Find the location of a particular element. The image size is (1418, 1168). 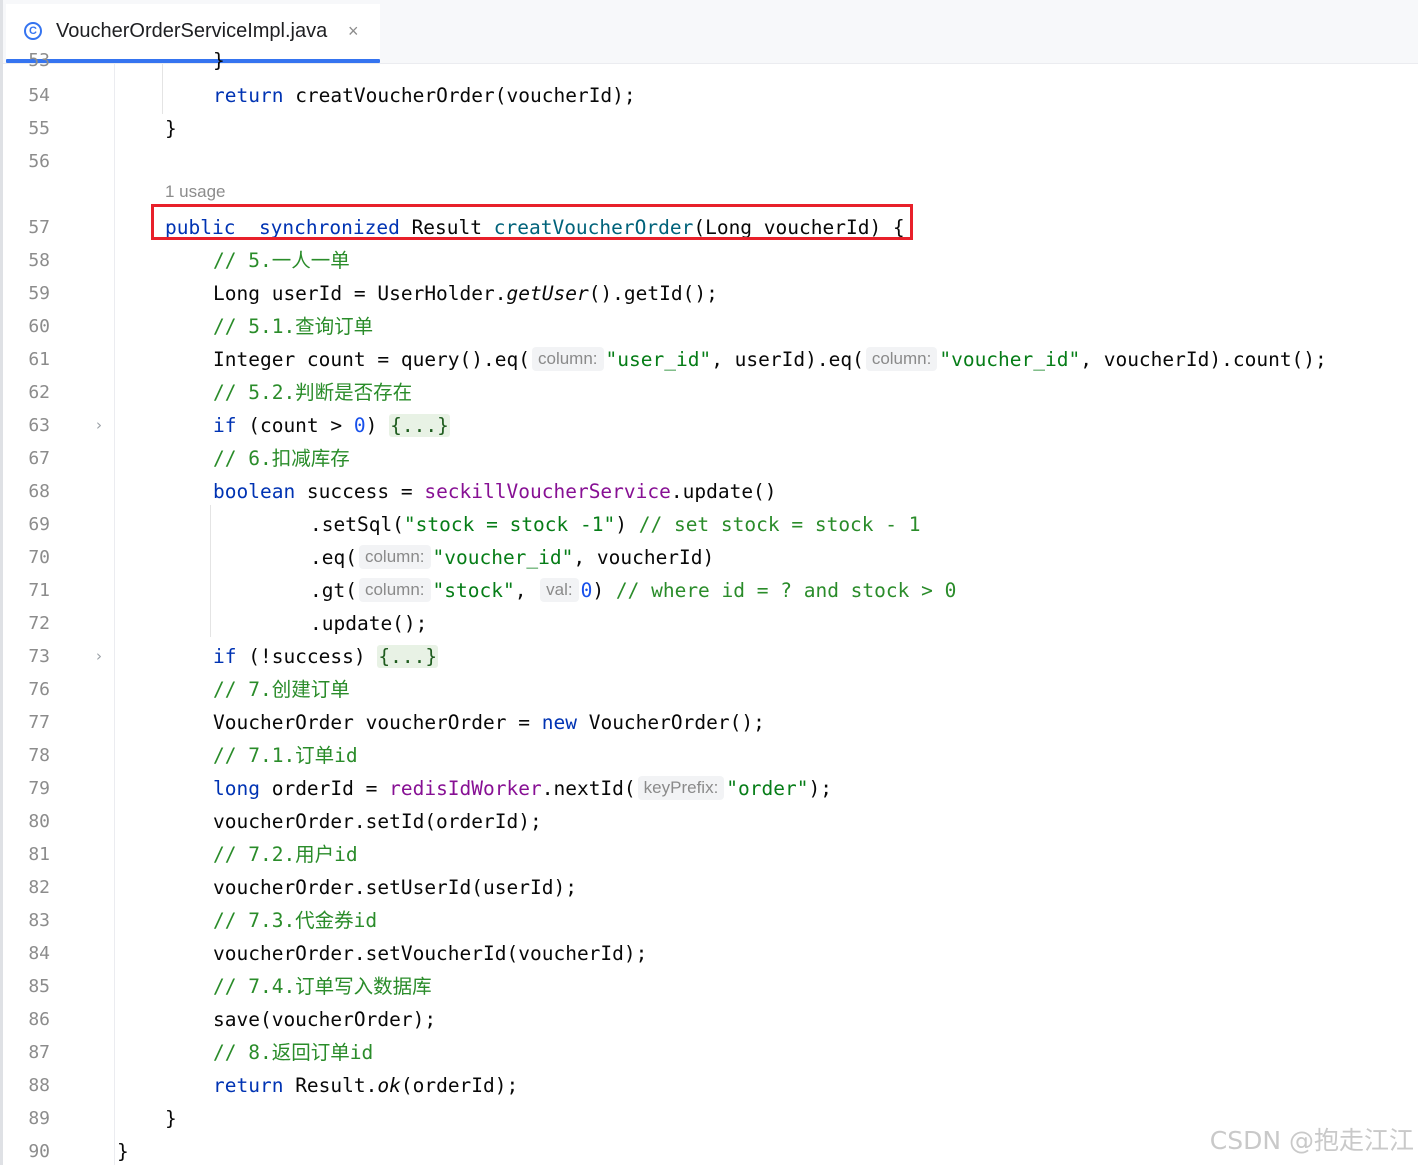

line-number: 72 is located at coordinates (39, 623).